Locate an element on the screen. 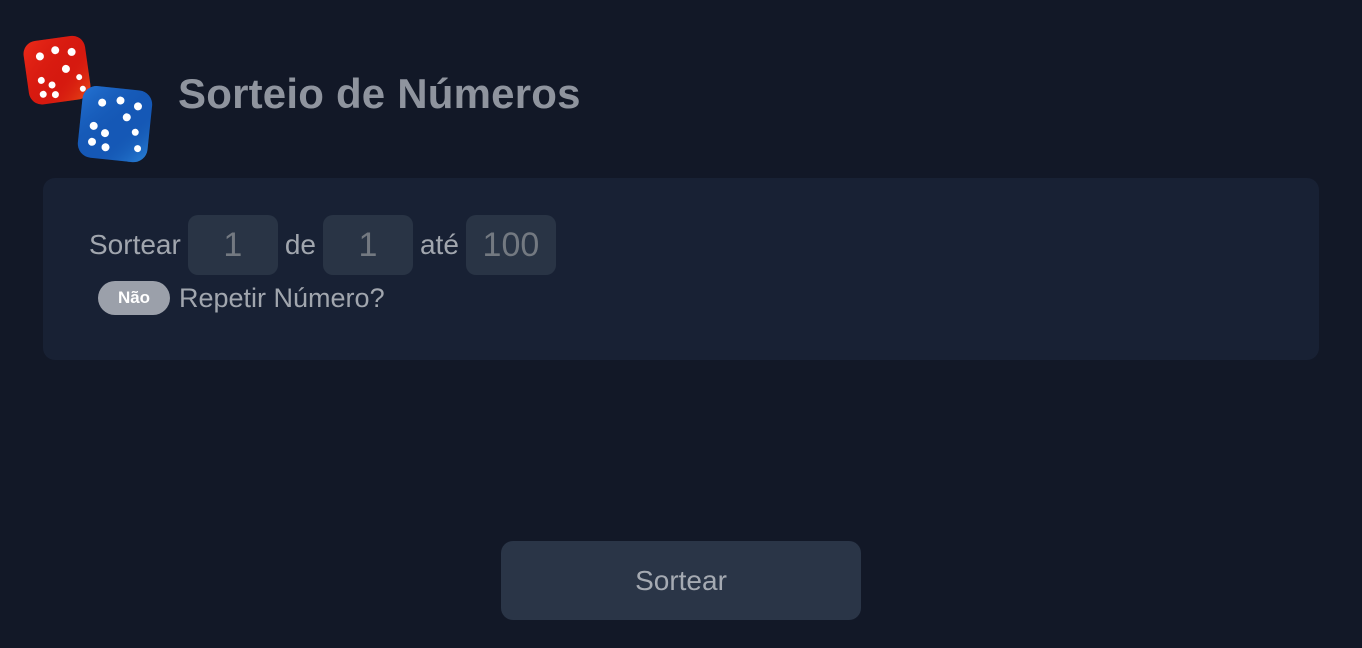 This screenshot has width=1362, height=648. range-row: Sortear de até is located at coordinates (326, 245).